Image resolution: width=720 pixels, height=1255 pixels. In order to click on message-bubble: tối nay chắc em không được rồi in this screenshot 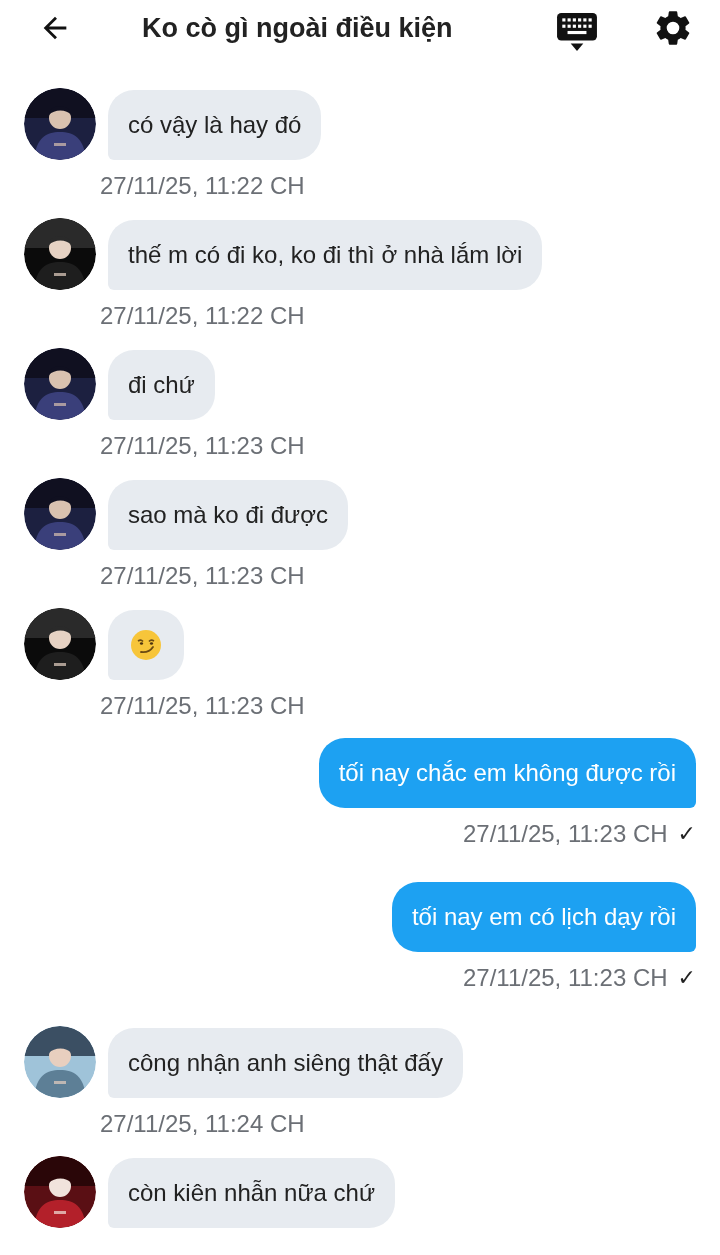, I will do `click(507, 773)`.